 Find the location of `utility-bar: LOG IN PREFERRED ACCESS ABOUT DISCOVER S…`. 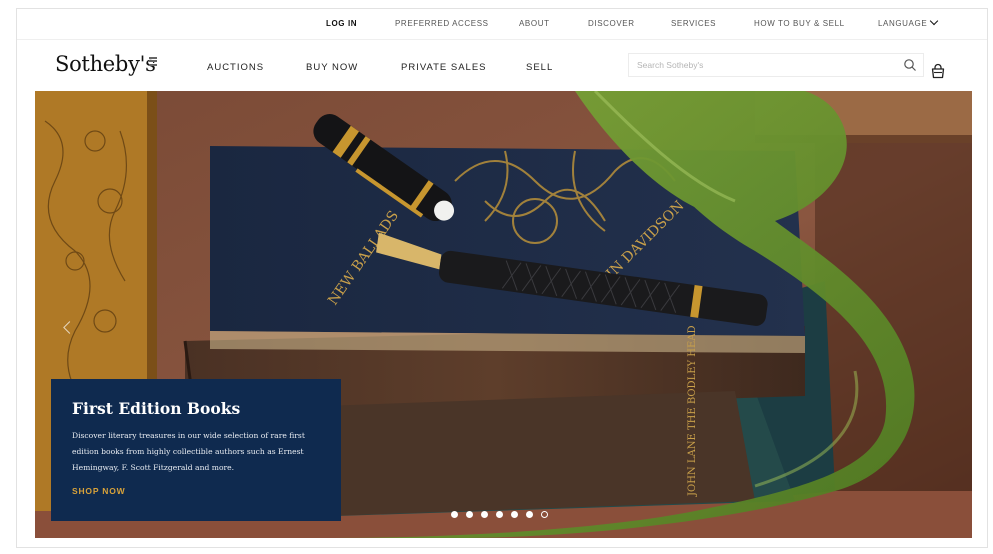

utility-bar: LOG IN PREFERRED ACCESS ABOUT DISCOVER S… is located at coordinates (502, 24).